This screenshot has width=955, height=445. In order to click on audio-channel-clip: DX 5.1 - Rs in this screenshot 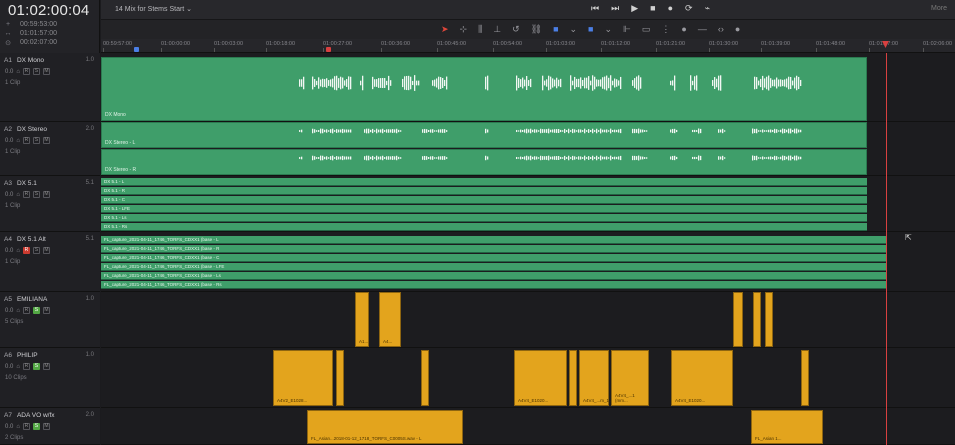, I will do `click(484, 227)`.